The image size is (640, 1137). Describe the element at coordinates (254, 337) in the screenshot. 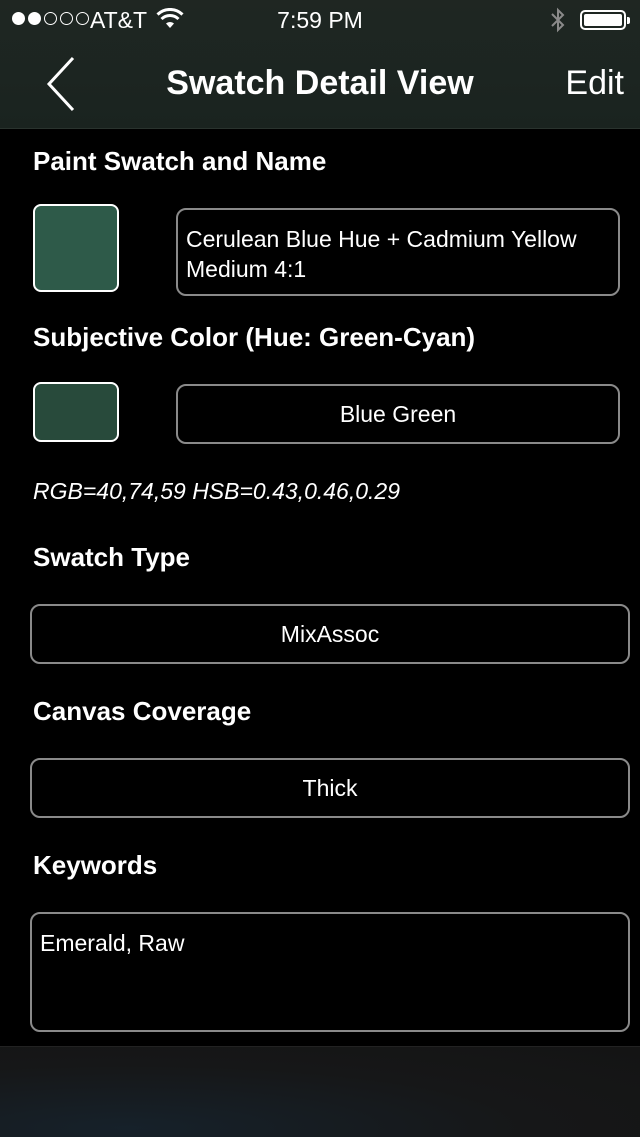

I see `subjective-color-label: Subjective Color (Hue: Green-Cyan)` at that location.